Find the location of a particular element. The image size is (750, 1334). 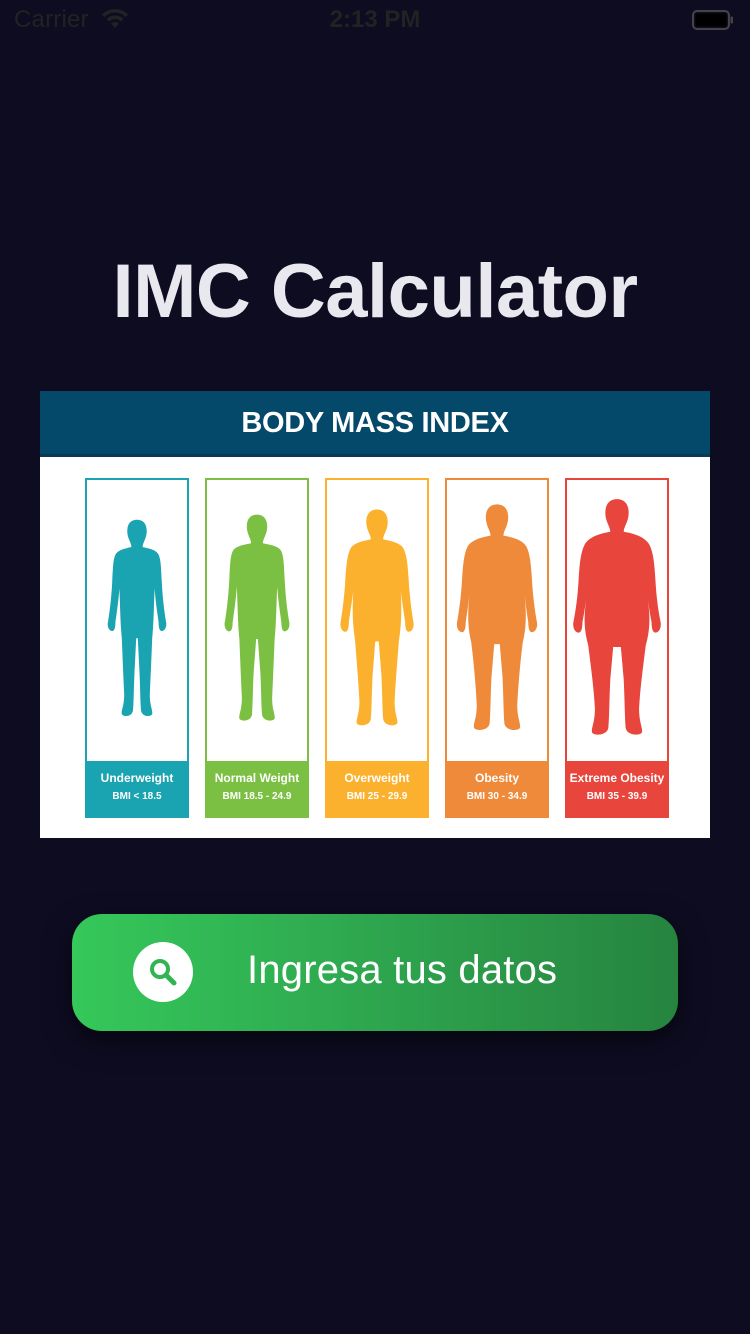

bmi-chart-header: BODY MASS INDEX is located at coordinates (375, 424).